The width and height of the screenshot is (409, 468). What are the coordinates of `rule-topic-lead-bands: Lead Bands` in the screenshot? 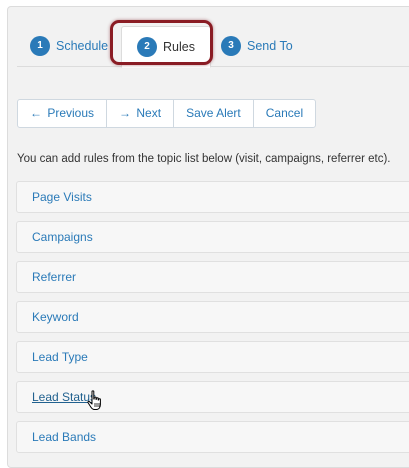 It's located at (212, 437).